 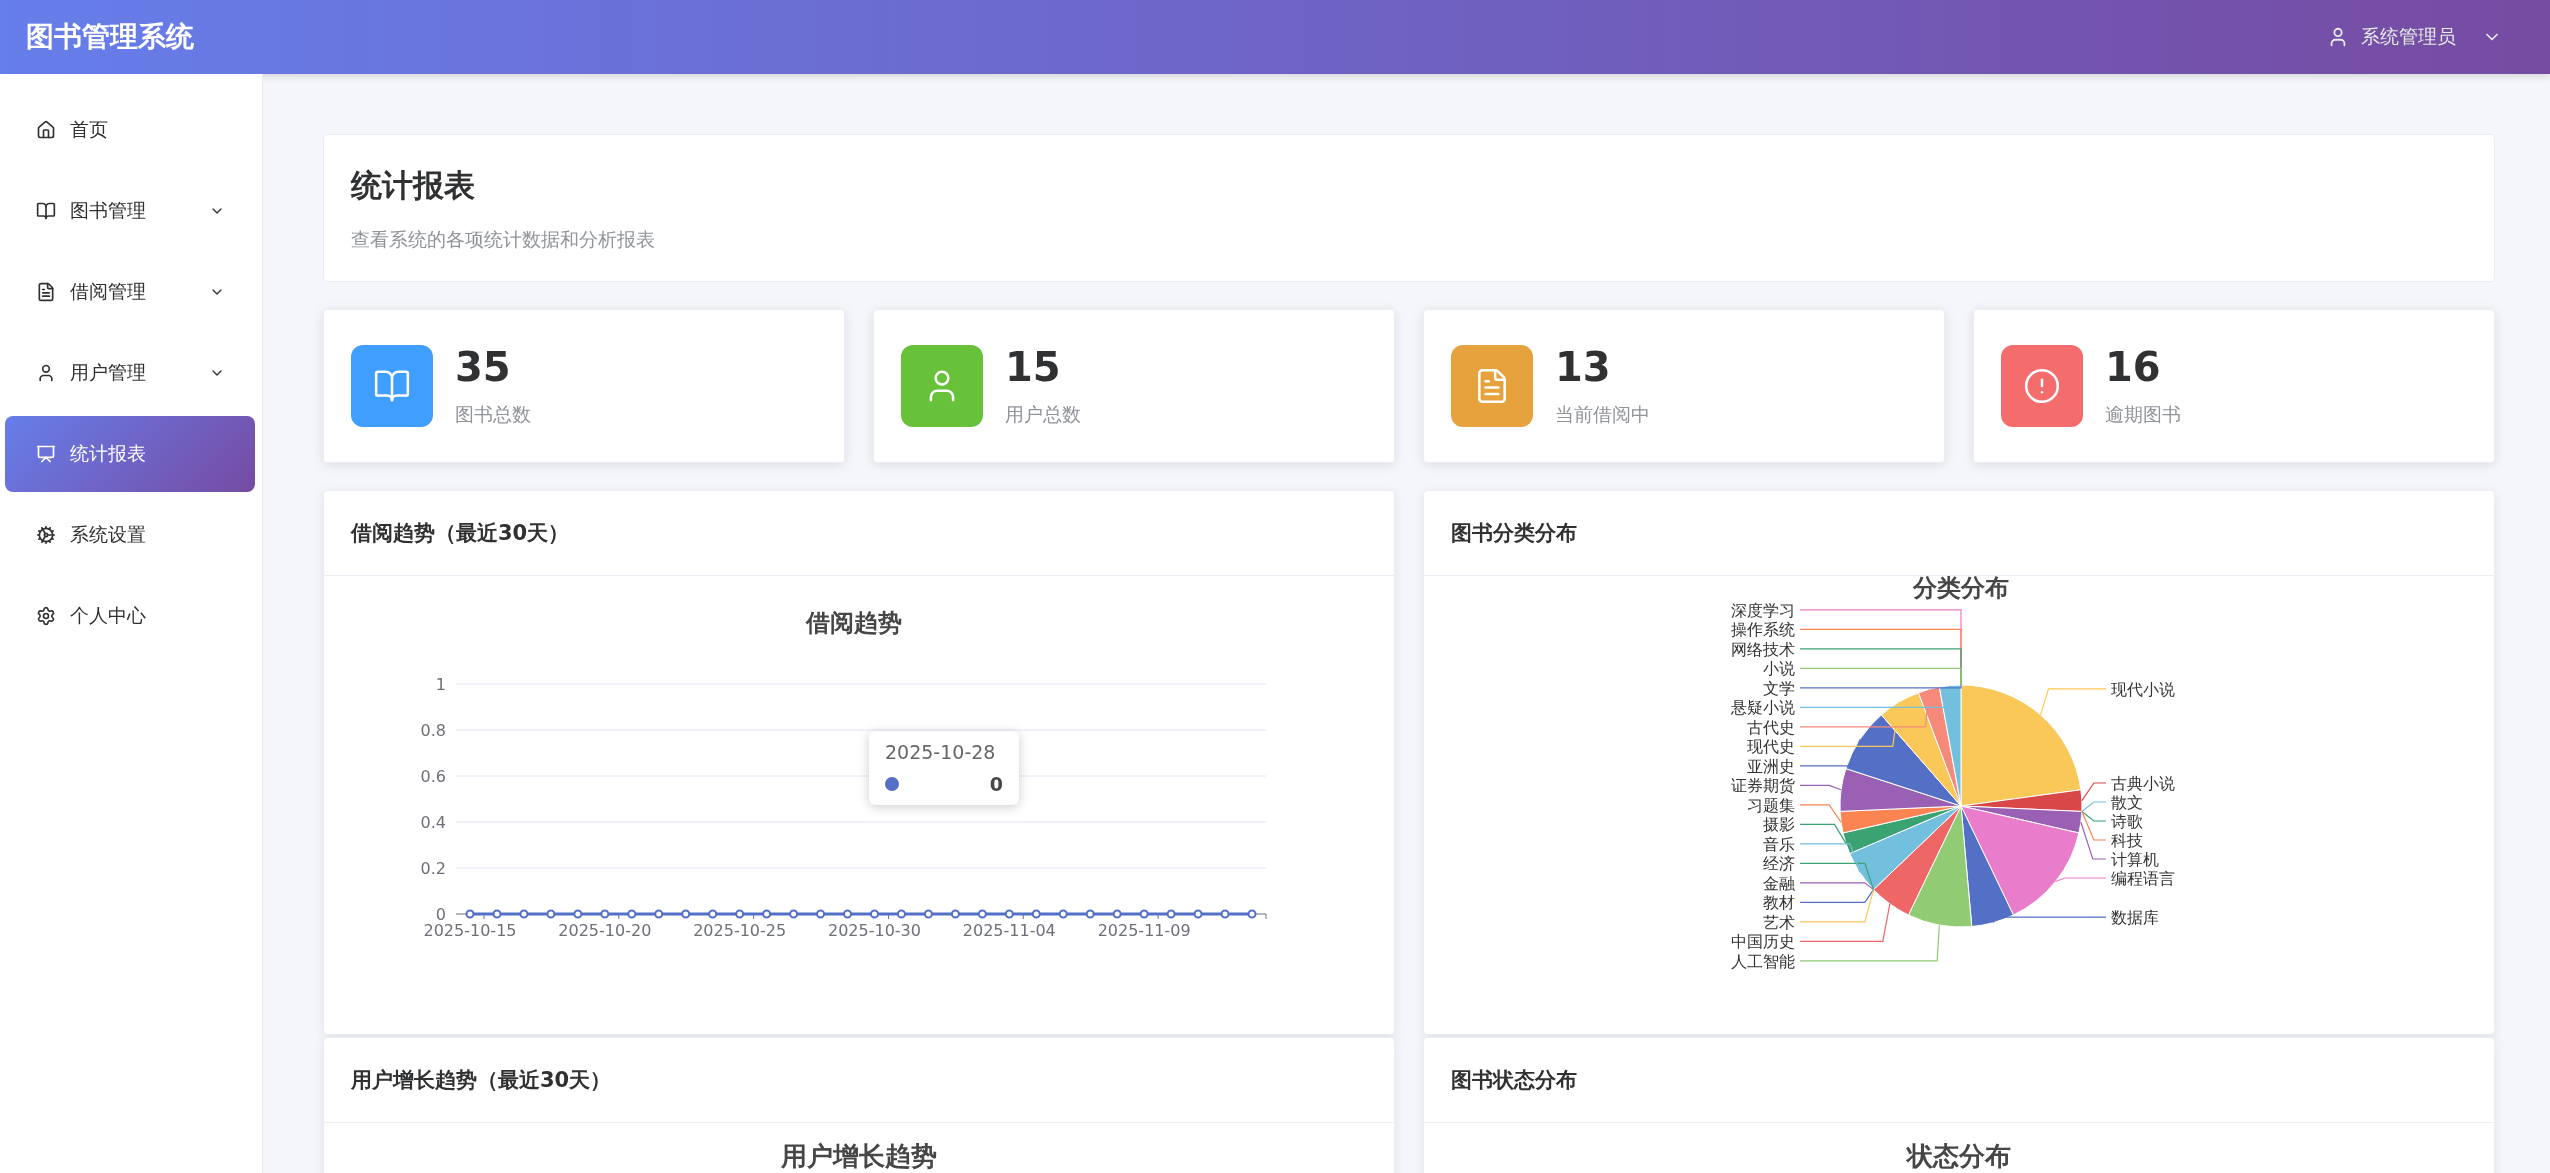 What do you see at coordinates (1763, 708) in the screenshot?
I see `slice-label: 悬疑小说` at bounding box center [1763, 708].